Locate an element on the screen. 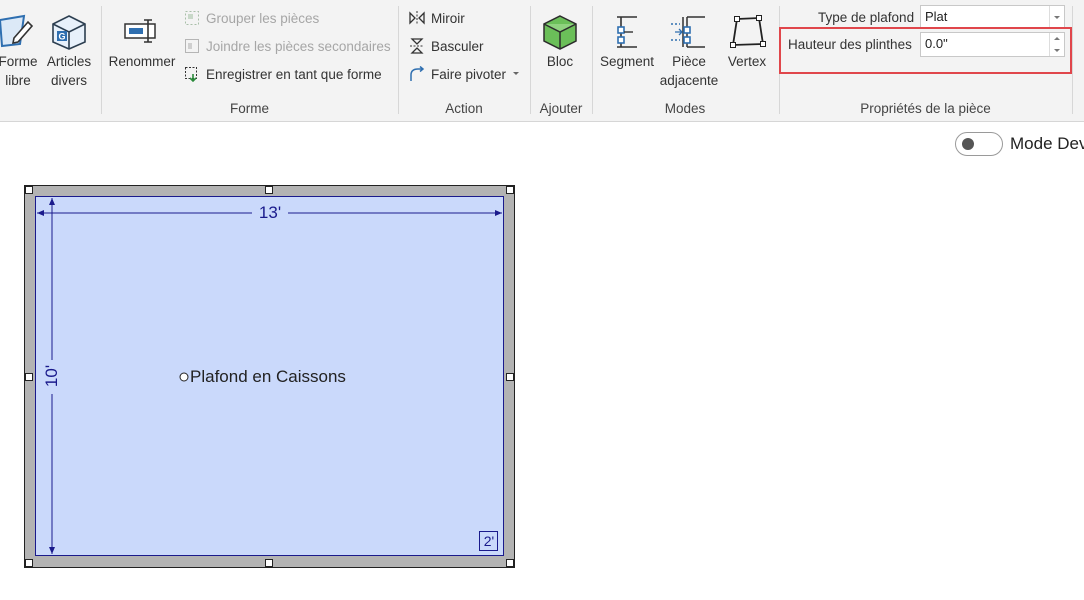 This screenshot has width=1084, height=600. ceiling-type-label: Type de plafond is located at coordinates (866, 17).